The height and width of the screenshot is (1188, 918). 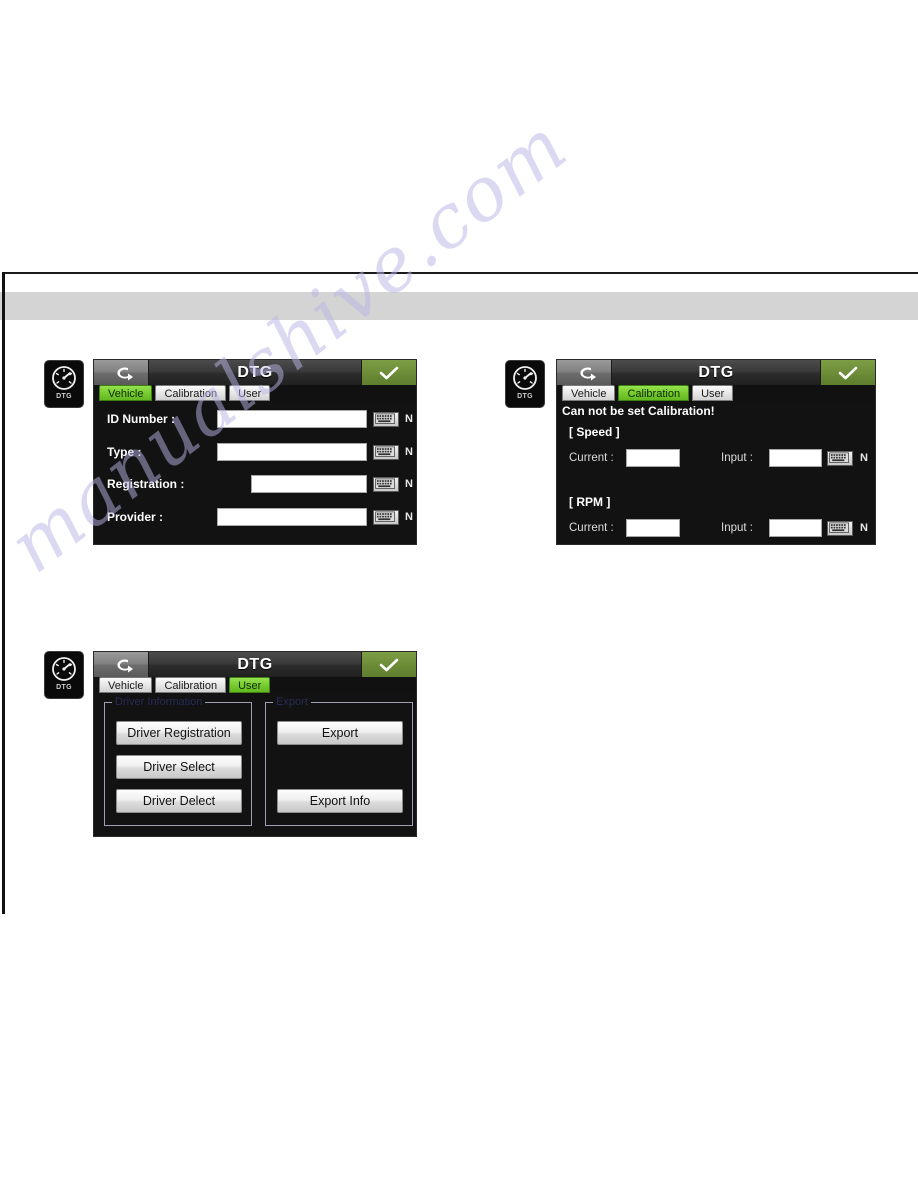 I want to click on page-top-rule, so click(x=460, y=273).